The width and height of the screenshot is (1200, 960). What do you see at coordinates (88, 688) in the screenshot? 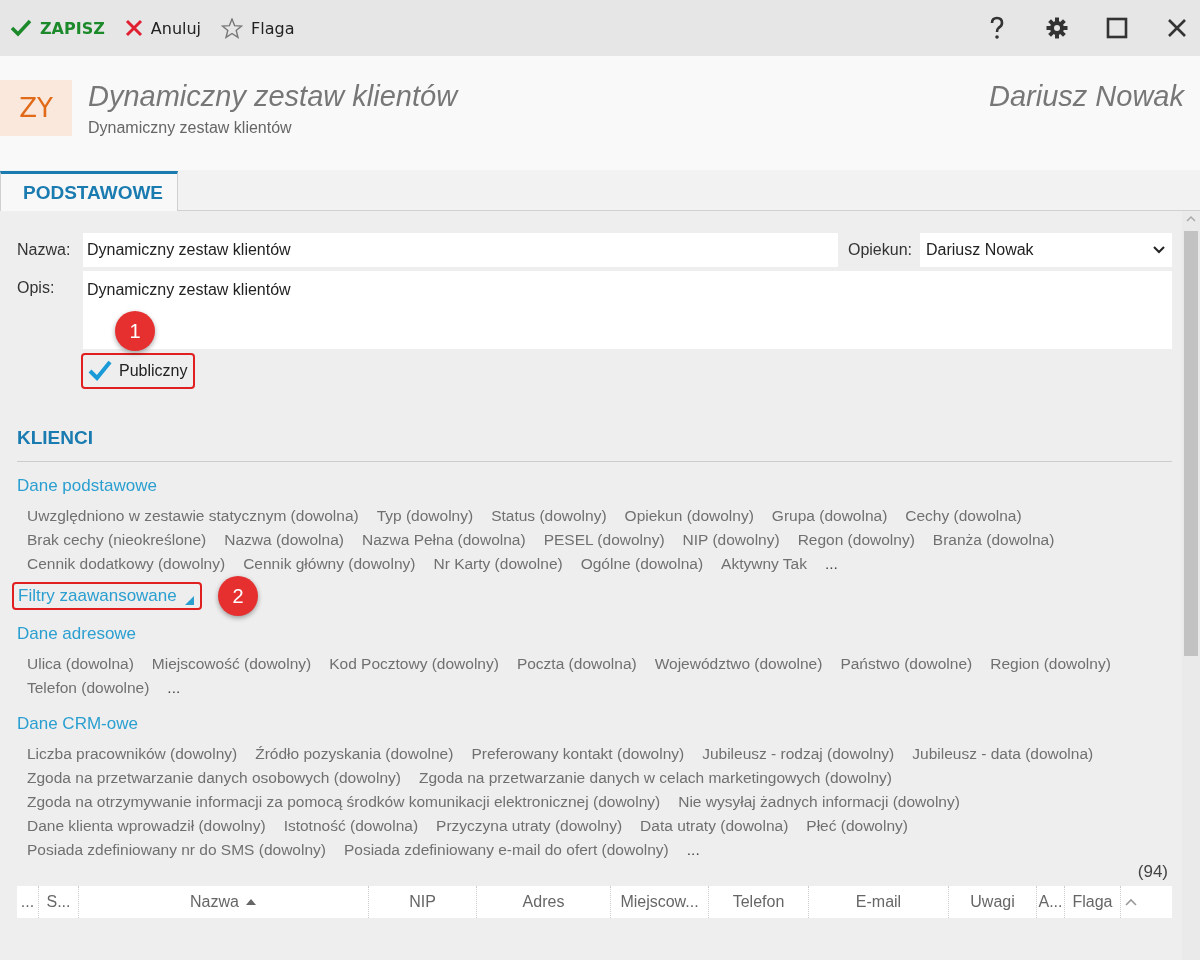
I see `filter-item: Telefon (dowolne)` at bounding box center [88, 688].